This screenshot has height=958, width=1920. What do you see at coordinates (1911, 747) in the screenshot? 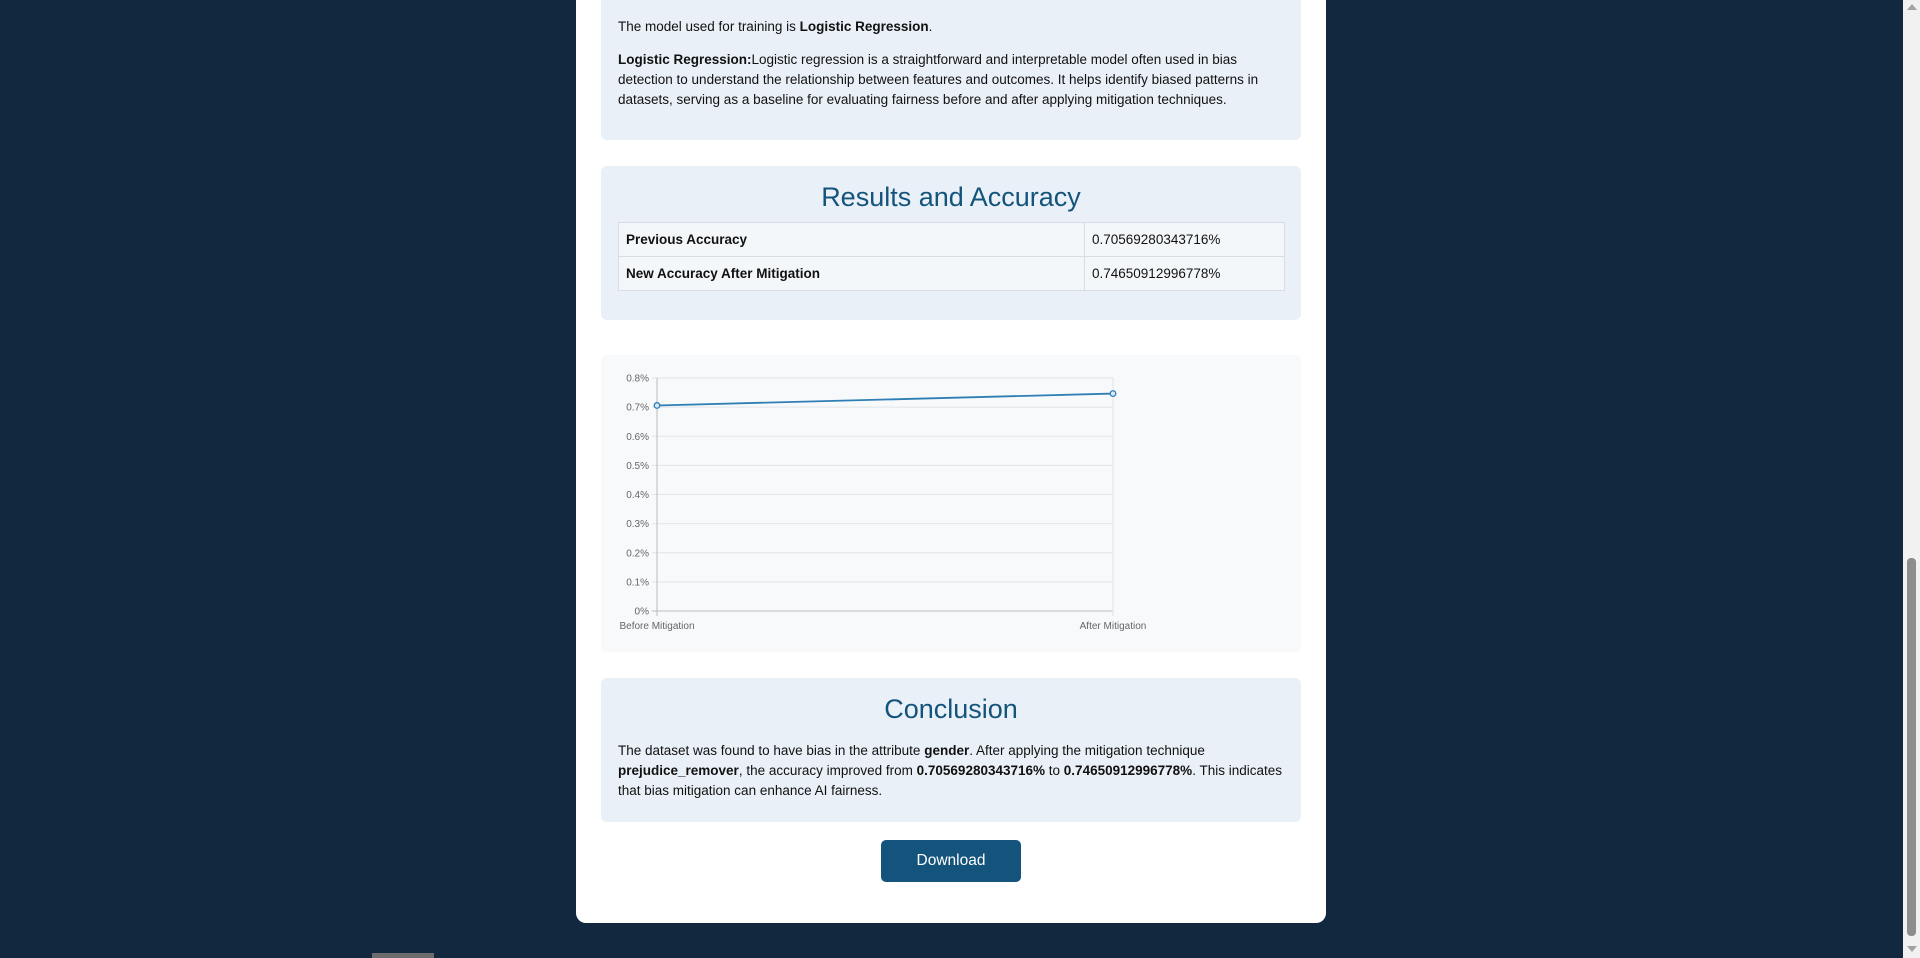
I see `scrollbar-thumb` at bounding box center [1911, 747].